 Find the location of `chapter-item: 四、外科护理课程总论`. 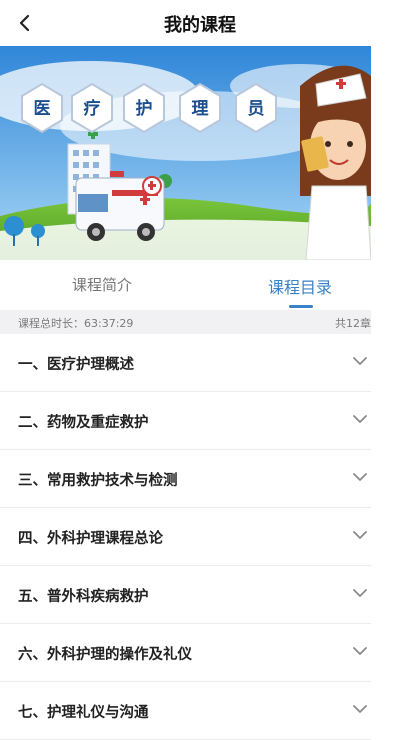

chapter-item: 四、外科护理课程总论 is located at coordinates (185, 537).